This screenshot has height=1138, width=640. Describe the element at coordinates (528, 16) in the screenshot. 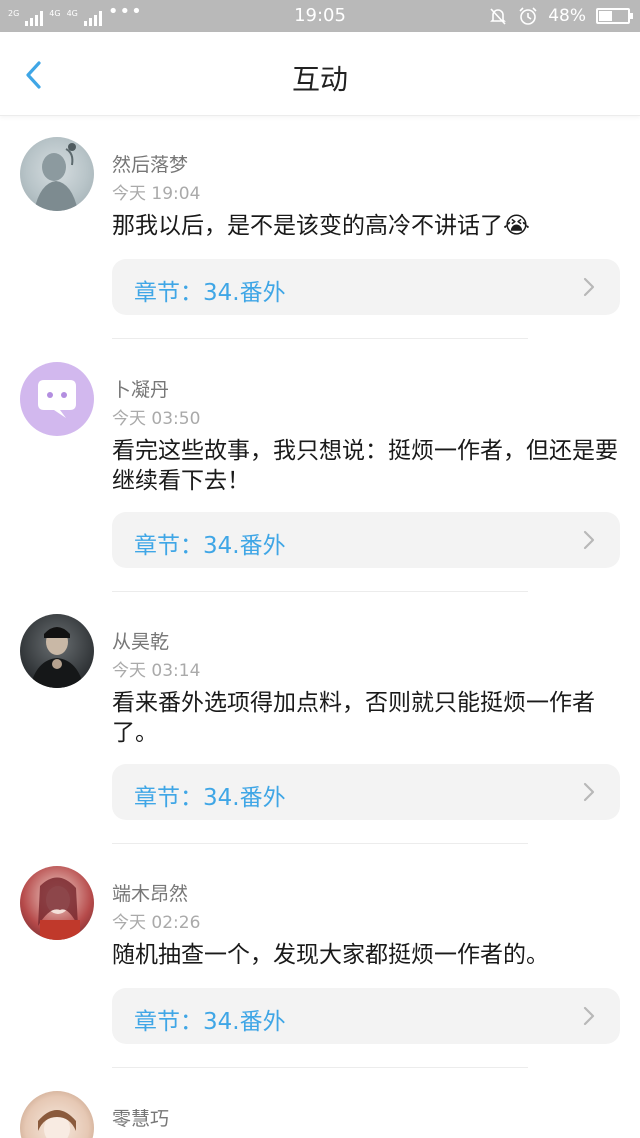

I see `alarm-icon` at that location.